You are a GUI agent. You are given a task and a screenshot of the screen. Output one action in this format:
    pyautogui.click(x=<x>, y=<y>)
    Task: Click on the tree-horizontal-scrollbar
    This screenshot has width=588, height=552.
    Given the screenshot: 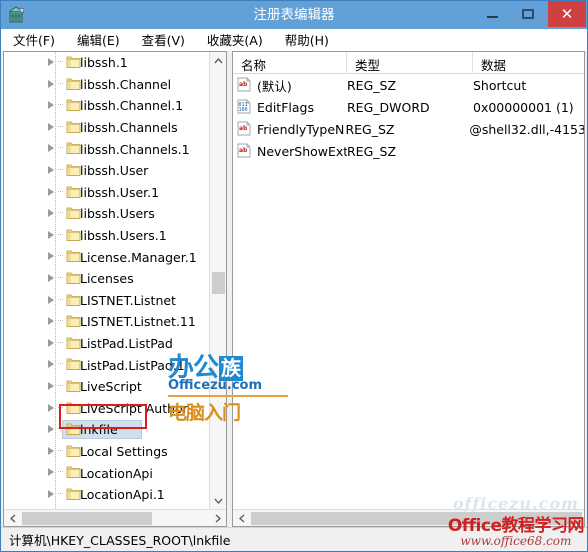 What is the action you would take?
    pyautogui.click(x=115, y=517)
    